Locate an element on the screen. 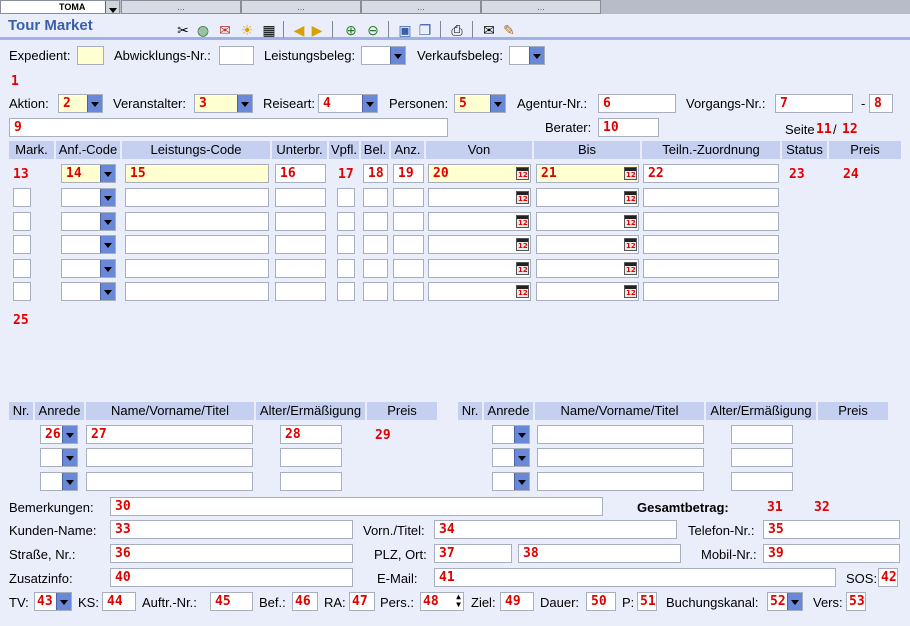 This screenshot has width=910, height=626. row1-anf-select: 14 is located at coordinates (88, 173).